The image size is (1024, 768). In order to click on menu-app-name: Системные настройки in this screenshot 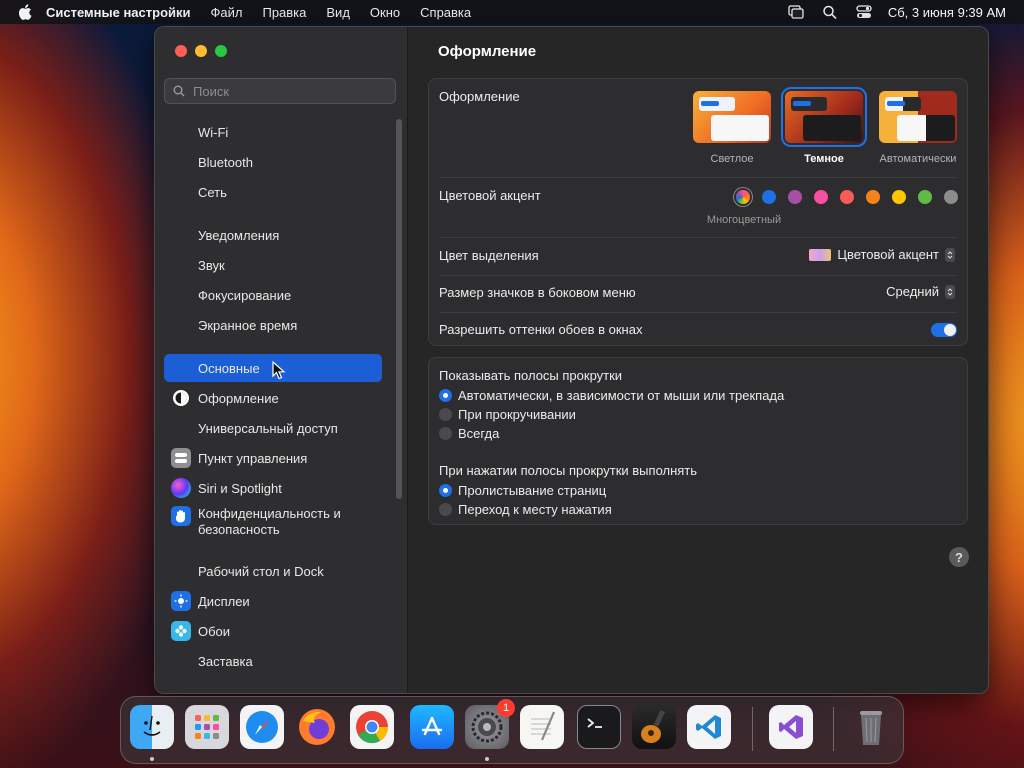, I will do `click(118, 12)`.